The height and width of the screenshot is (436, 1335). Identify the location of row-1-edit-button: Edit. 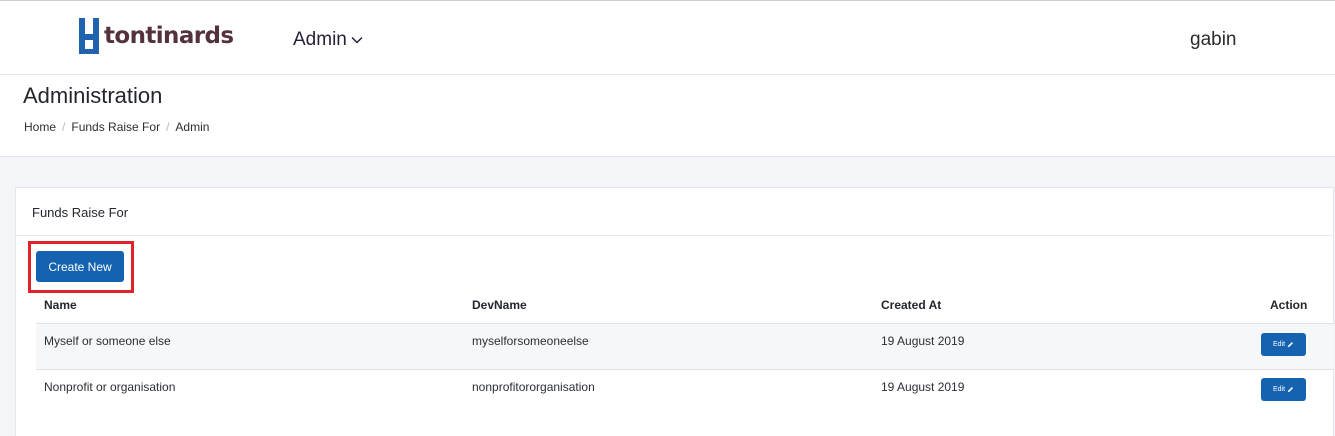
(1283, 344).